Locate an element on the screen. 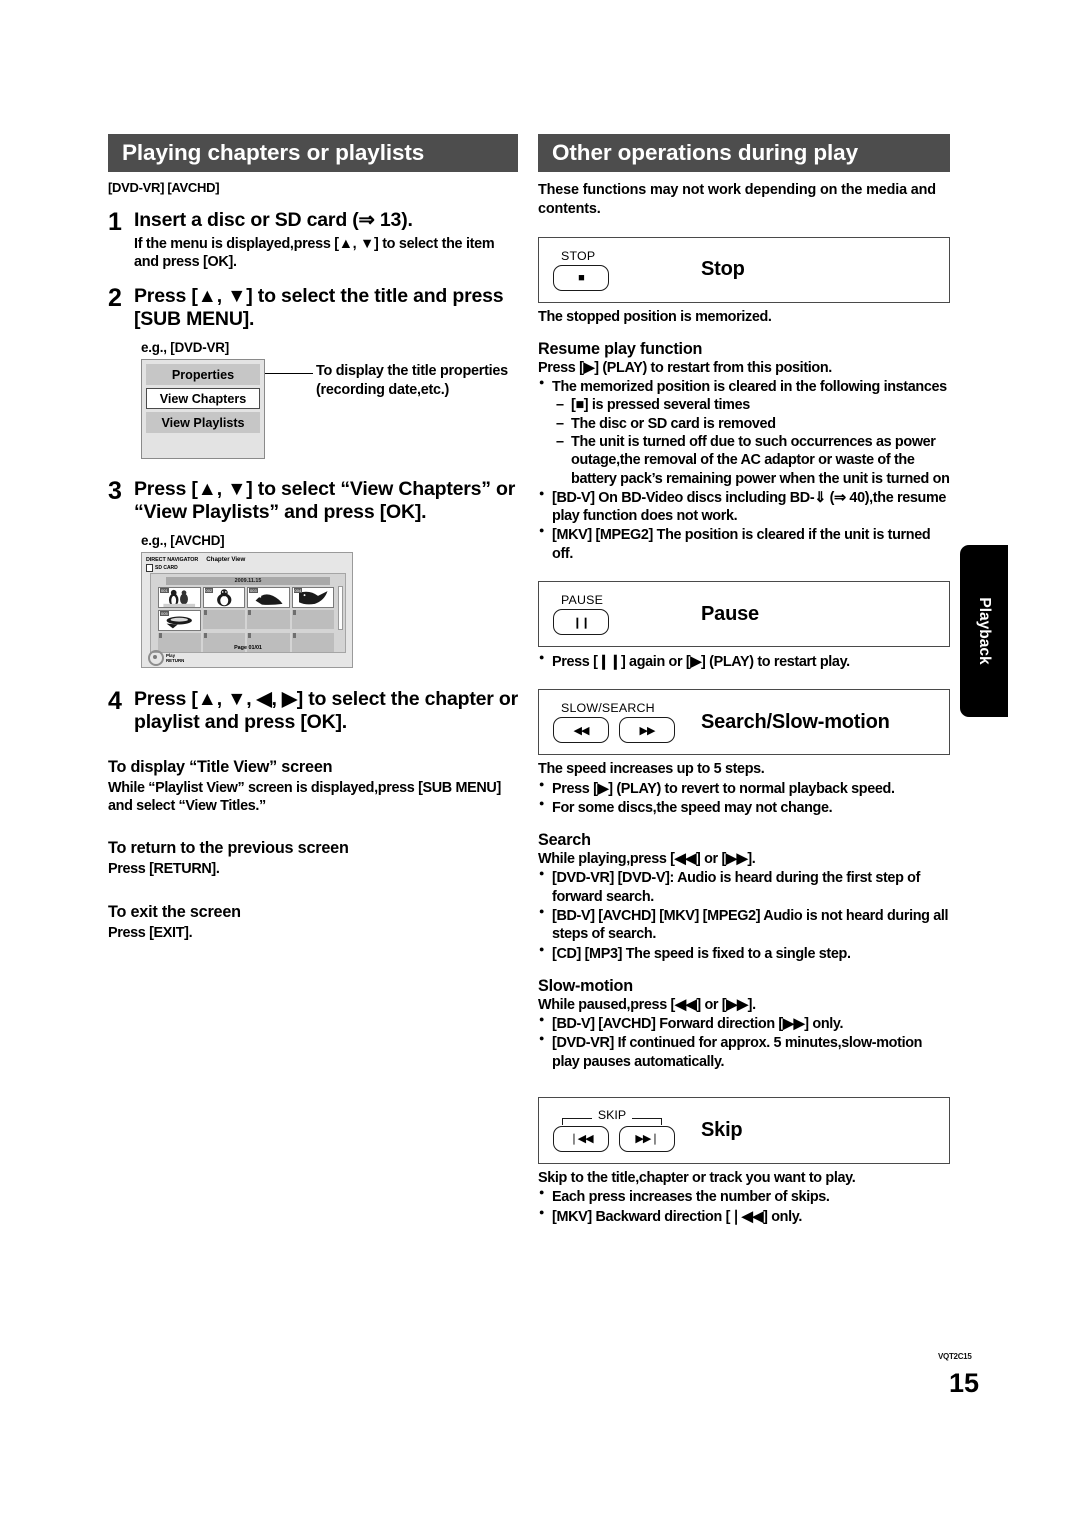  side-tab-label: Playback is located at coordinates (984, 631).